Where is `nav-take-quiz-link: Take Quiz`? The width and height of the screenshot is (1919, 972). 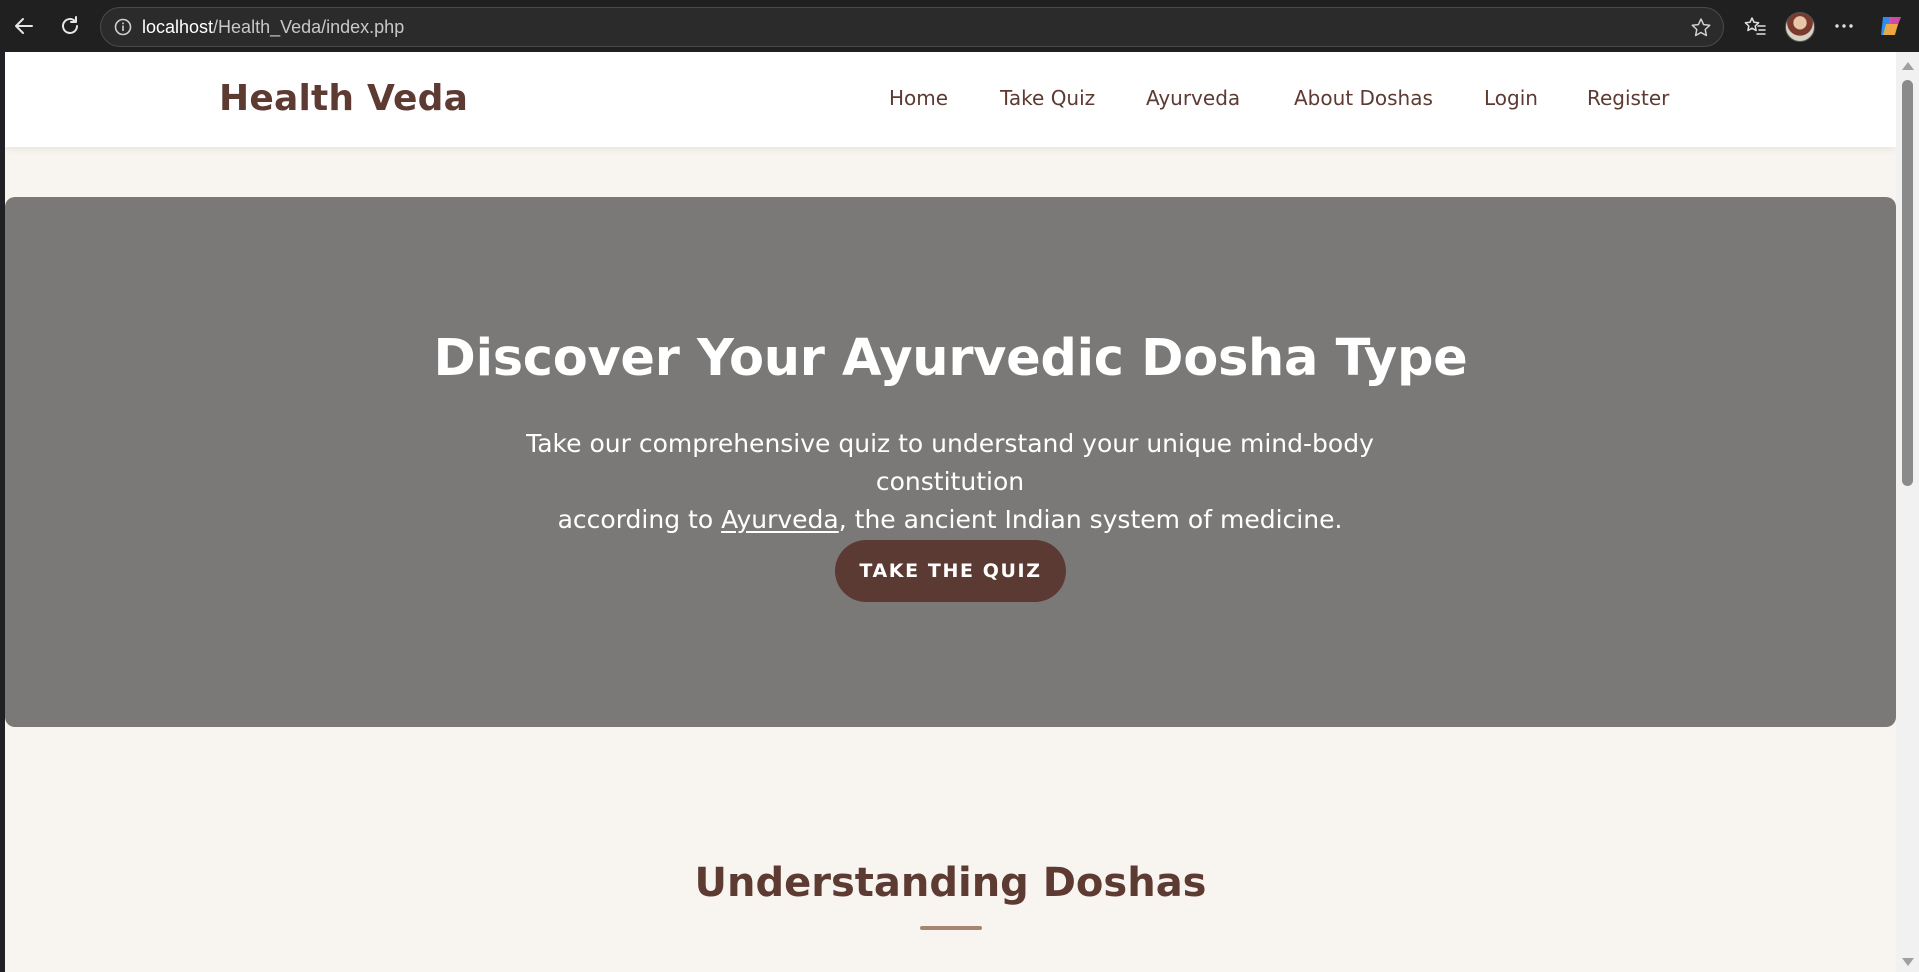
nav-take-quiz-link: Take Quiz is located at coordinates (1047, 98).